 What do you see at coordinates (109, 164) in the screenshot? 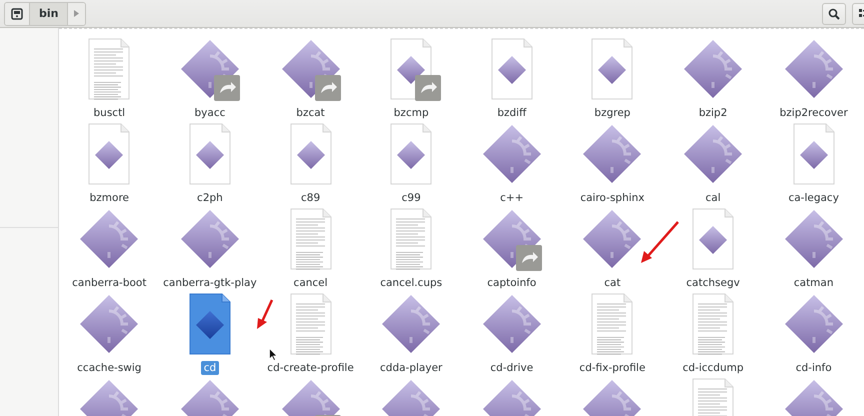
I see `file-item: bzmore` at bounding box center [109, 164].